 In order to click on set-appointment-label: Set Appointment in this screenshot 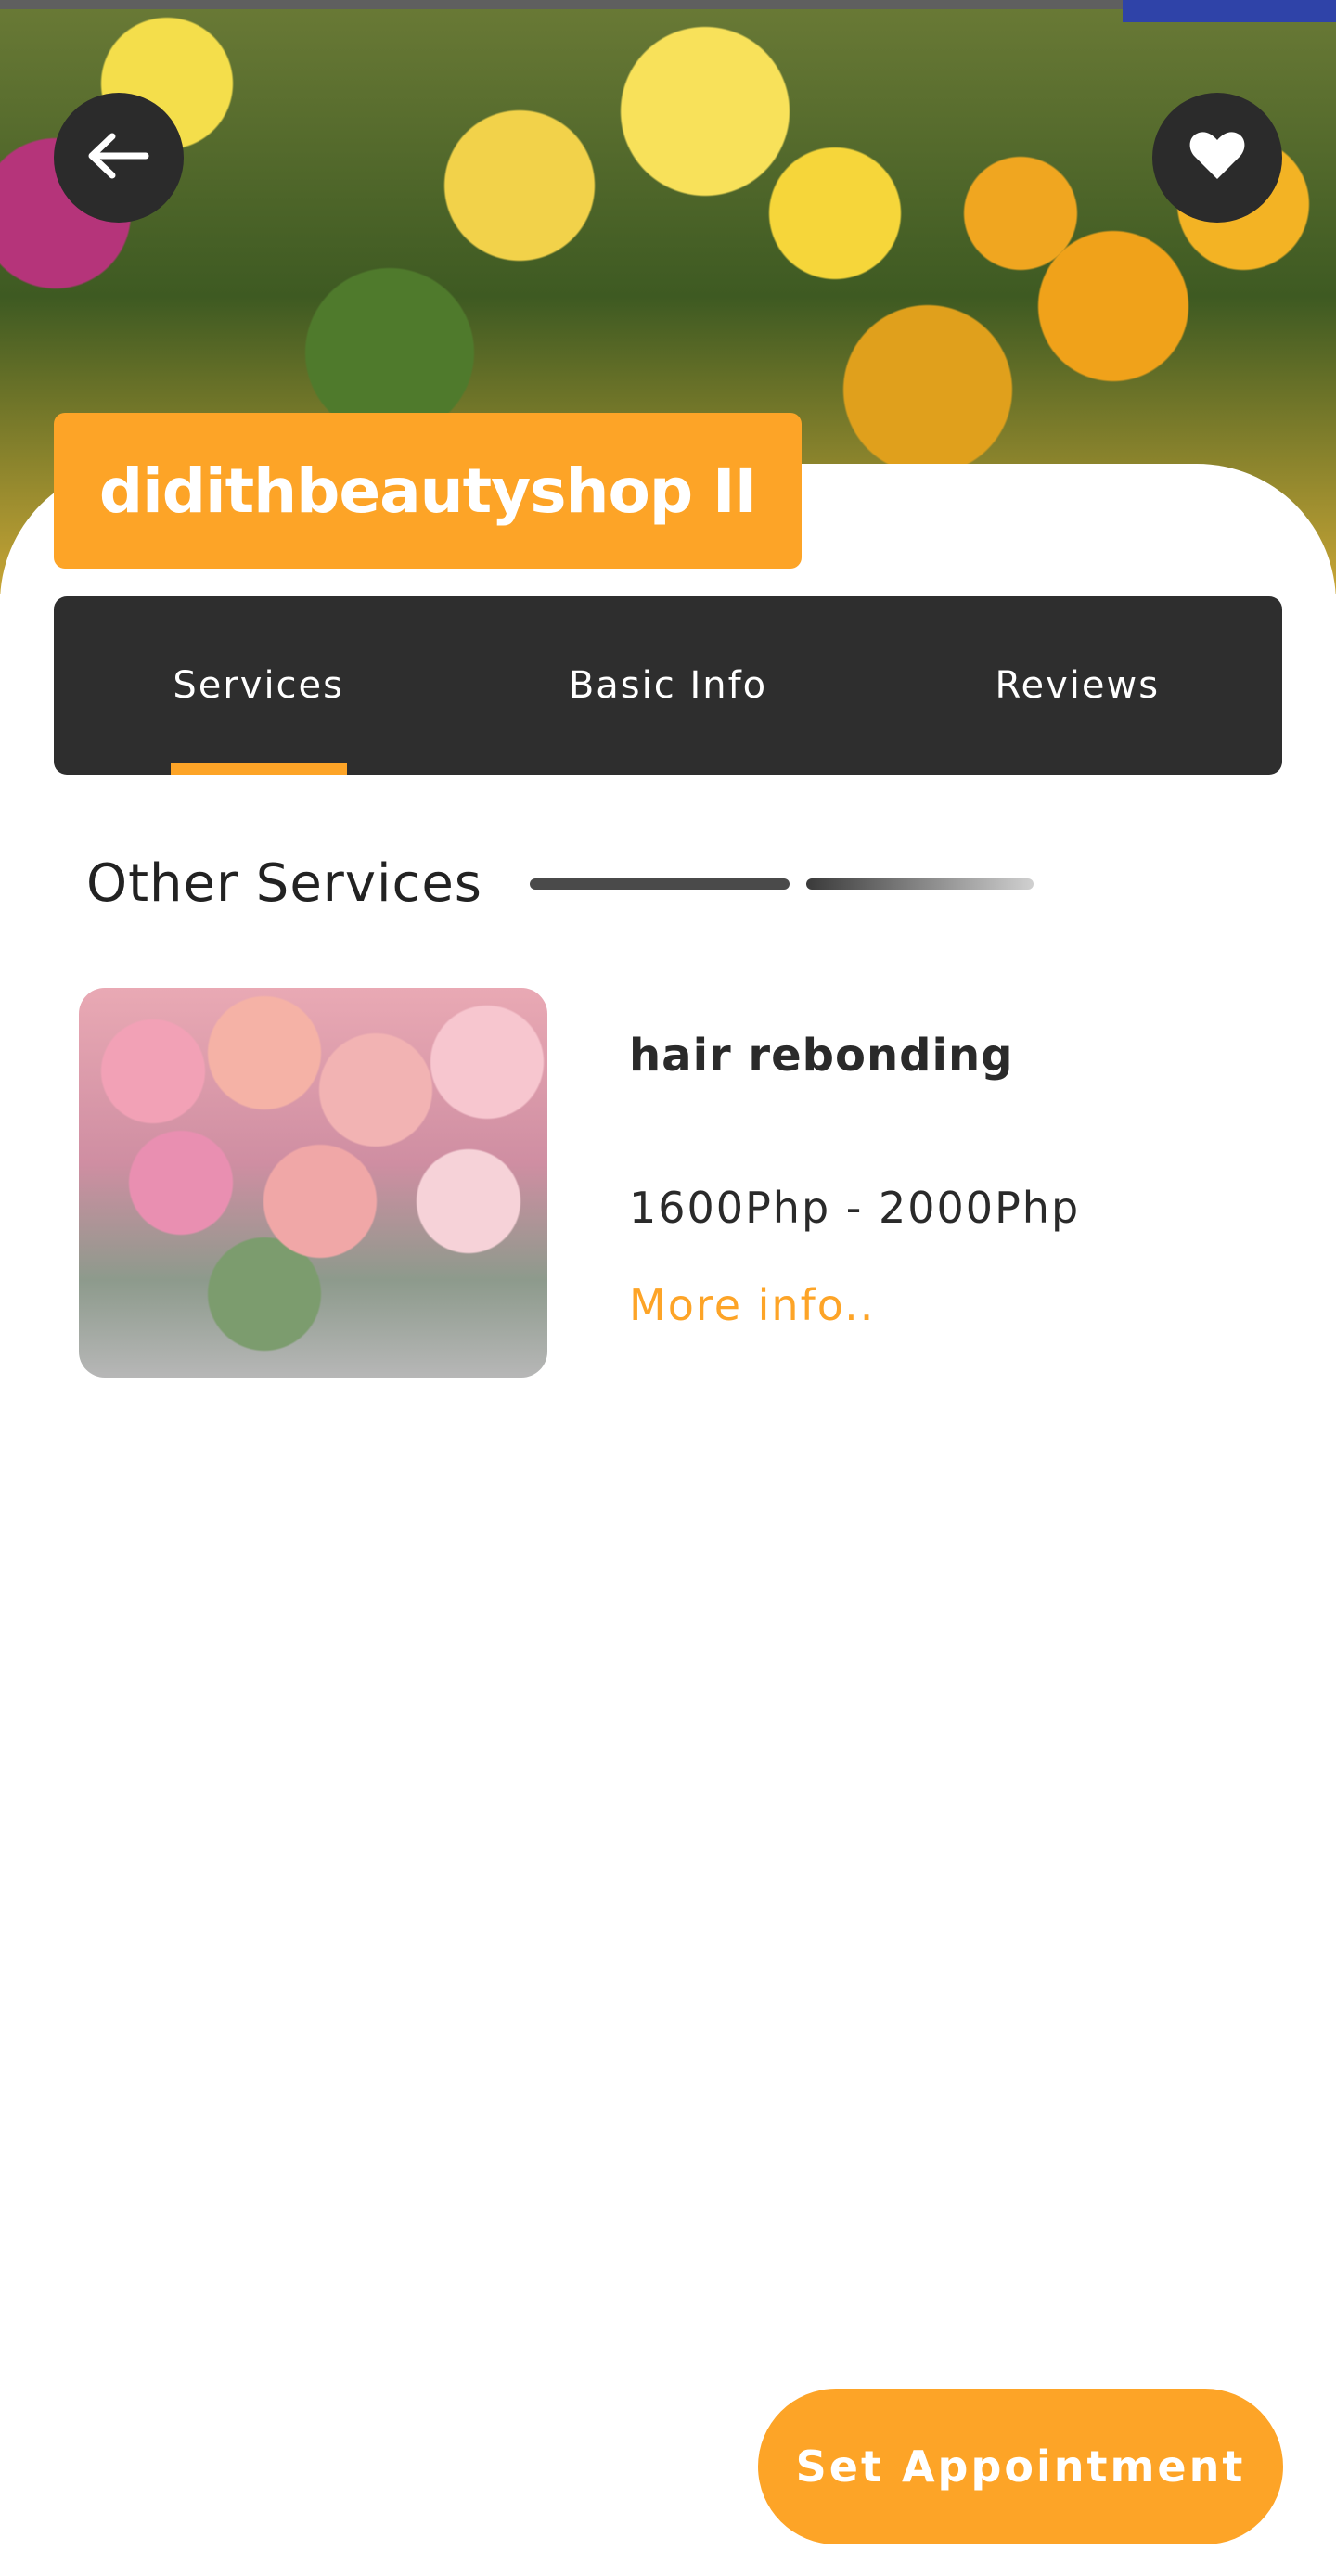, I will do `click(1021, 2466)`.